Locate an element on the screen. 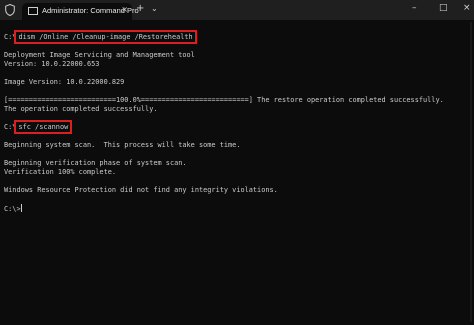 The width and height of the screenshot is (474, 325). tab-command-prompt: Administrator: Command Pro × is located at coordinates (80, 11).